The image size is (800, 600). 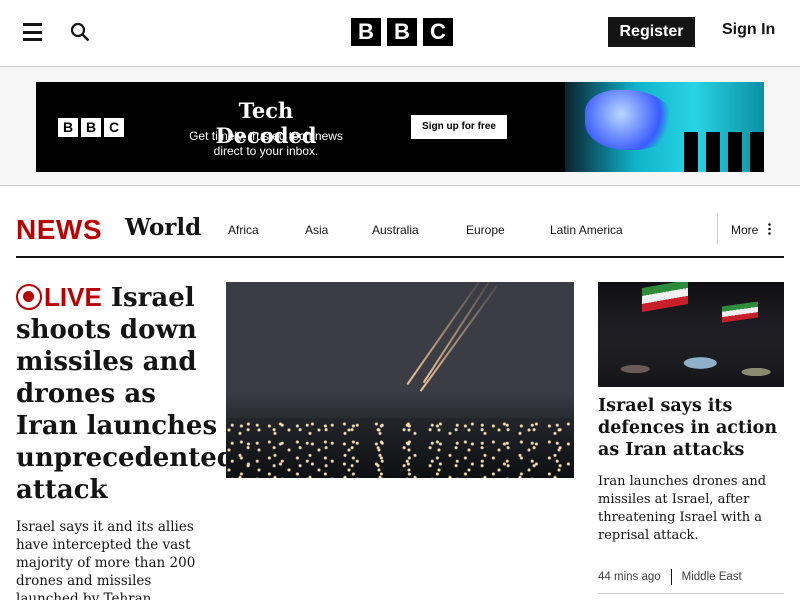 I want to click on menu-icon, so click(x=32, y=32).